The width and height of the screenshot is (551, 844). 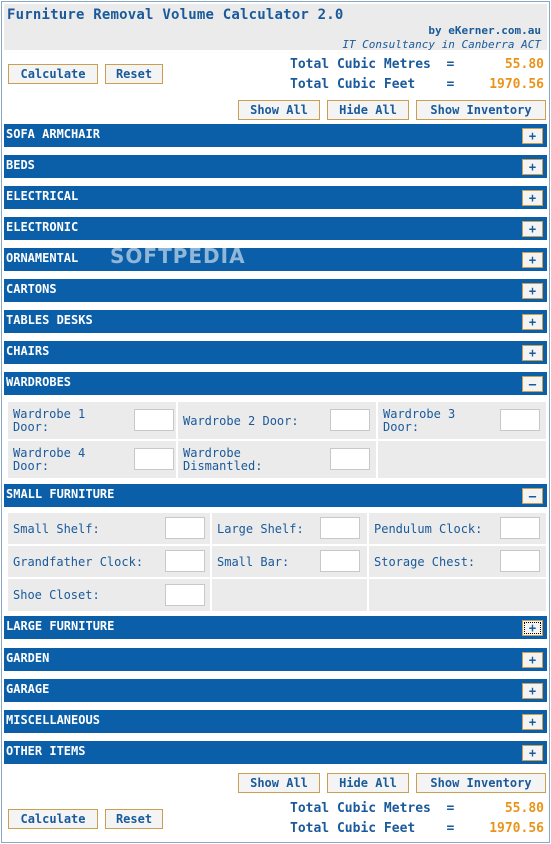 What do you see at coordinates (275, 321) in the screenshot?
I see `section-tables-desks: TABLES DESKS +` at bounding box center [275, 321].